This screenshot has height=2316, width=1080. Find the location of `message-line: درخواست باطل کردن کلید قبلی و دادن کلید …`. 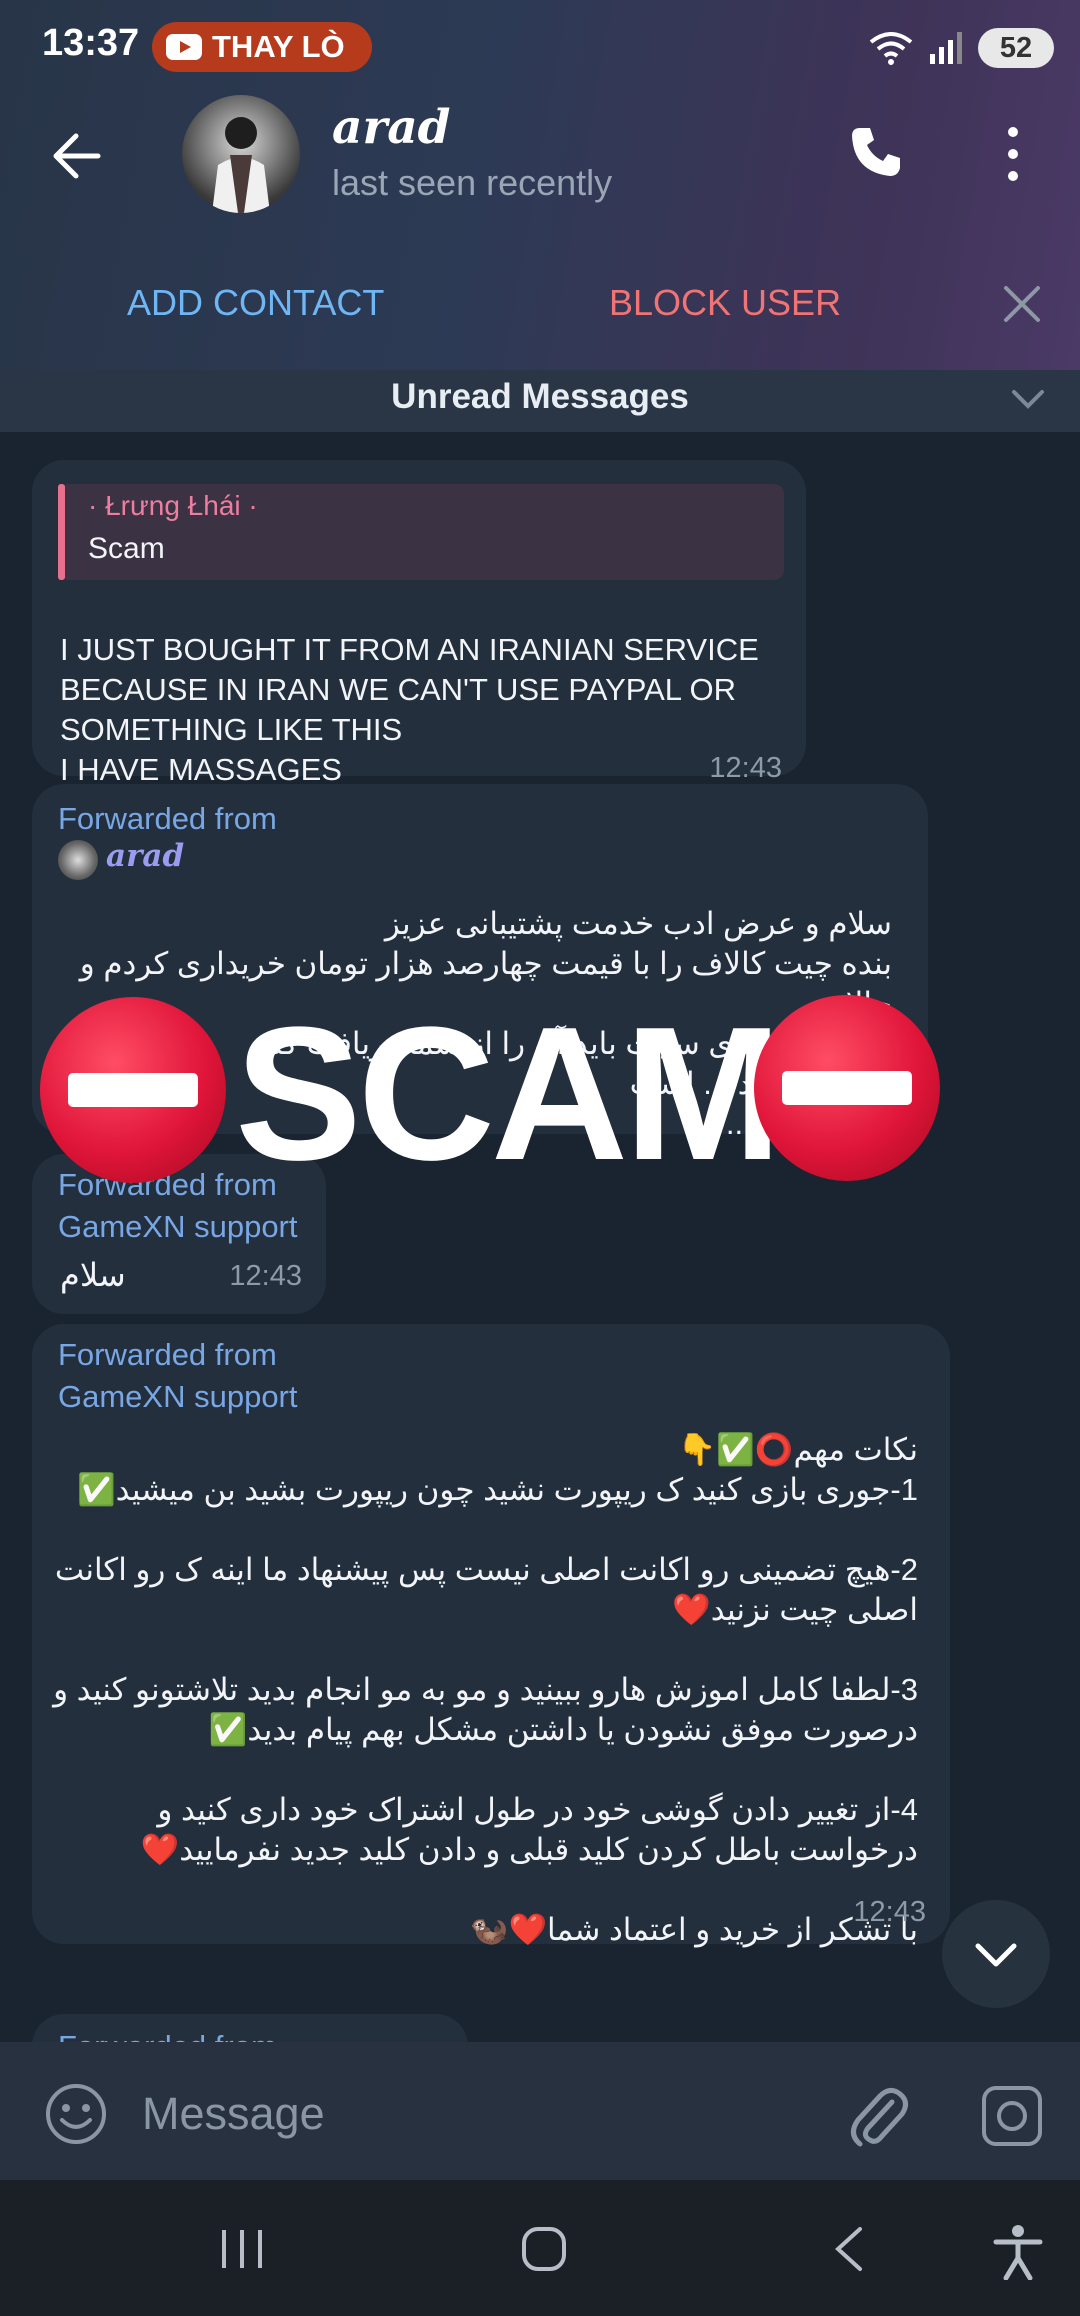

message-line: درخواست باطل کردن کلید قبلی و دادن کلید … is located at coordinates (529, 1849).